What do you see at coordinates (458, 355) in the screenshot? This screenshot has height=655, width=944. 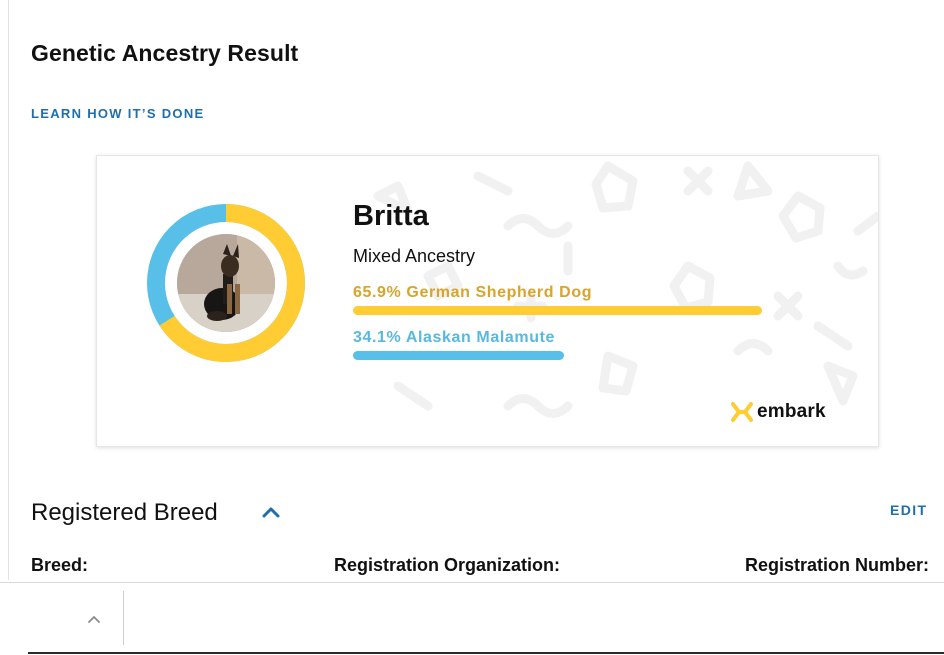 I see `breed-bar-alaskan-malamute` at bounding box center [458, 355].